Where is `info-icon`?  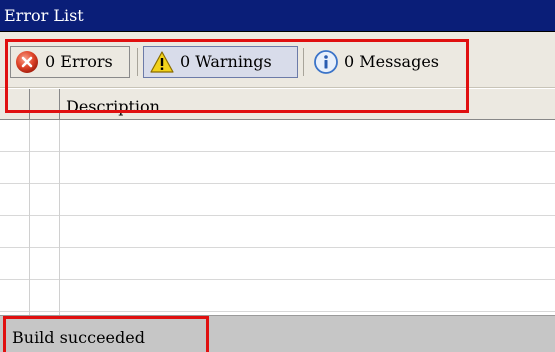
info-icon is located at coordinates (326, 62).